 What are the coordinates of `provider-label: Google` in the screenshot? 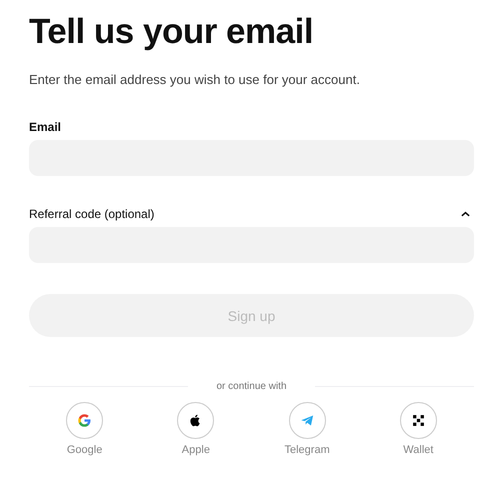 It's located at (84, 450).